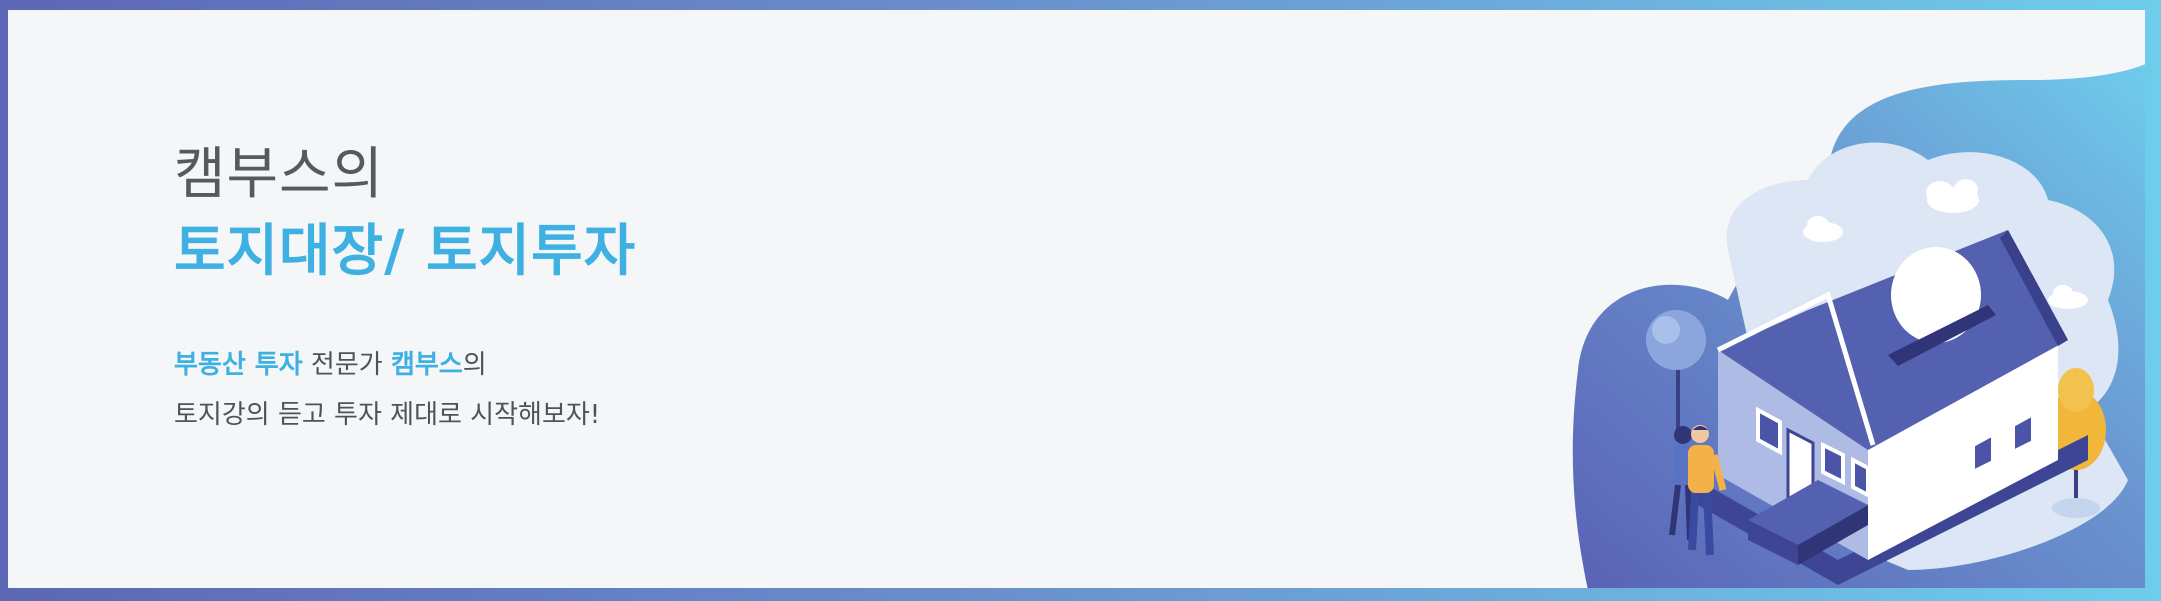  Describe the element at coordinates (474, 365) in the screenshot. I see `description-text: 의` at that location.